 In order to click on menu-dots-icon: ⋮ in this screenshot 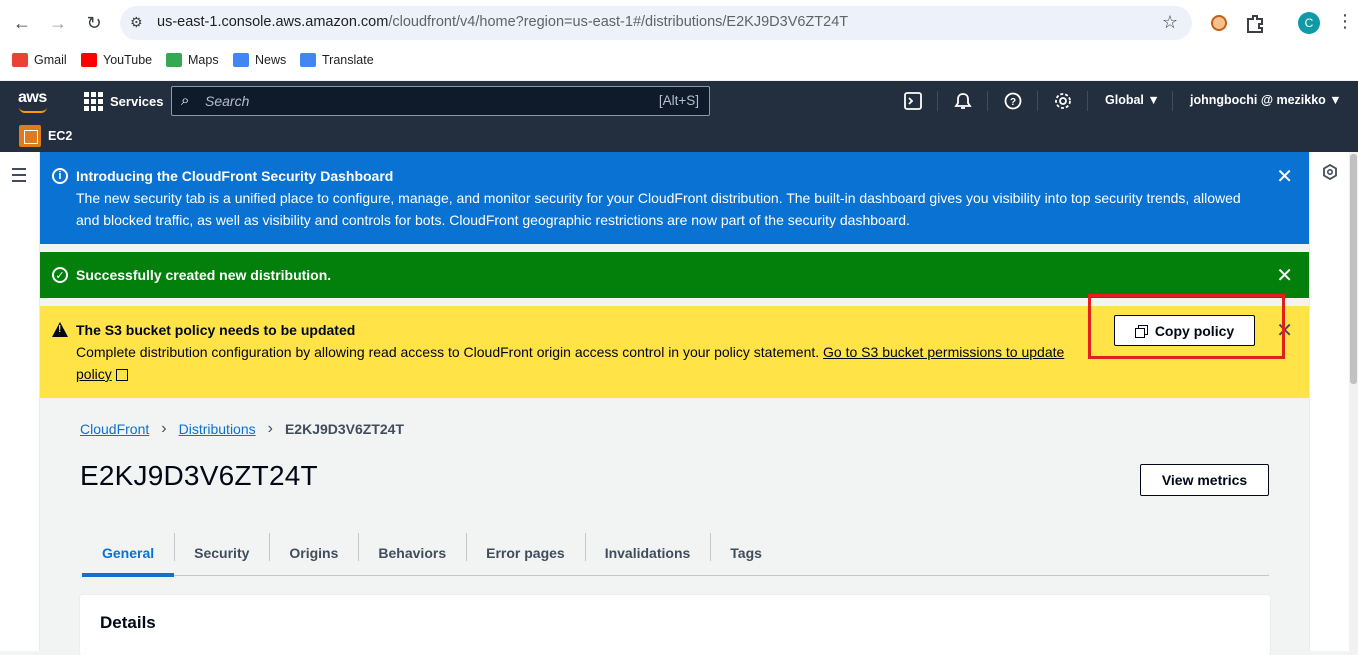, I will do `click(1345, 21)`.